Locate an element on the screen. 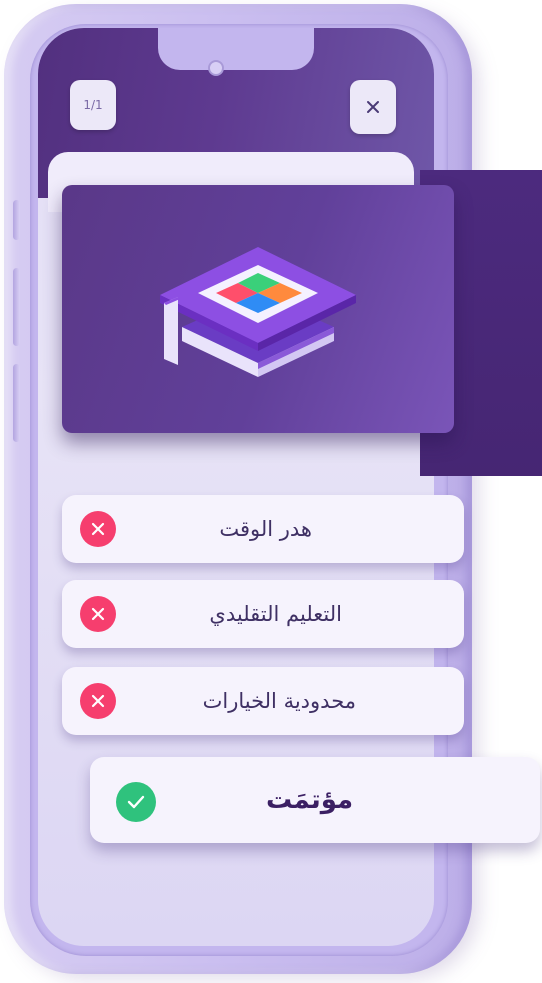 This screenshot has height=983, width=542. option-label: التعليم التقليدي is located at coordinates (275, 614).